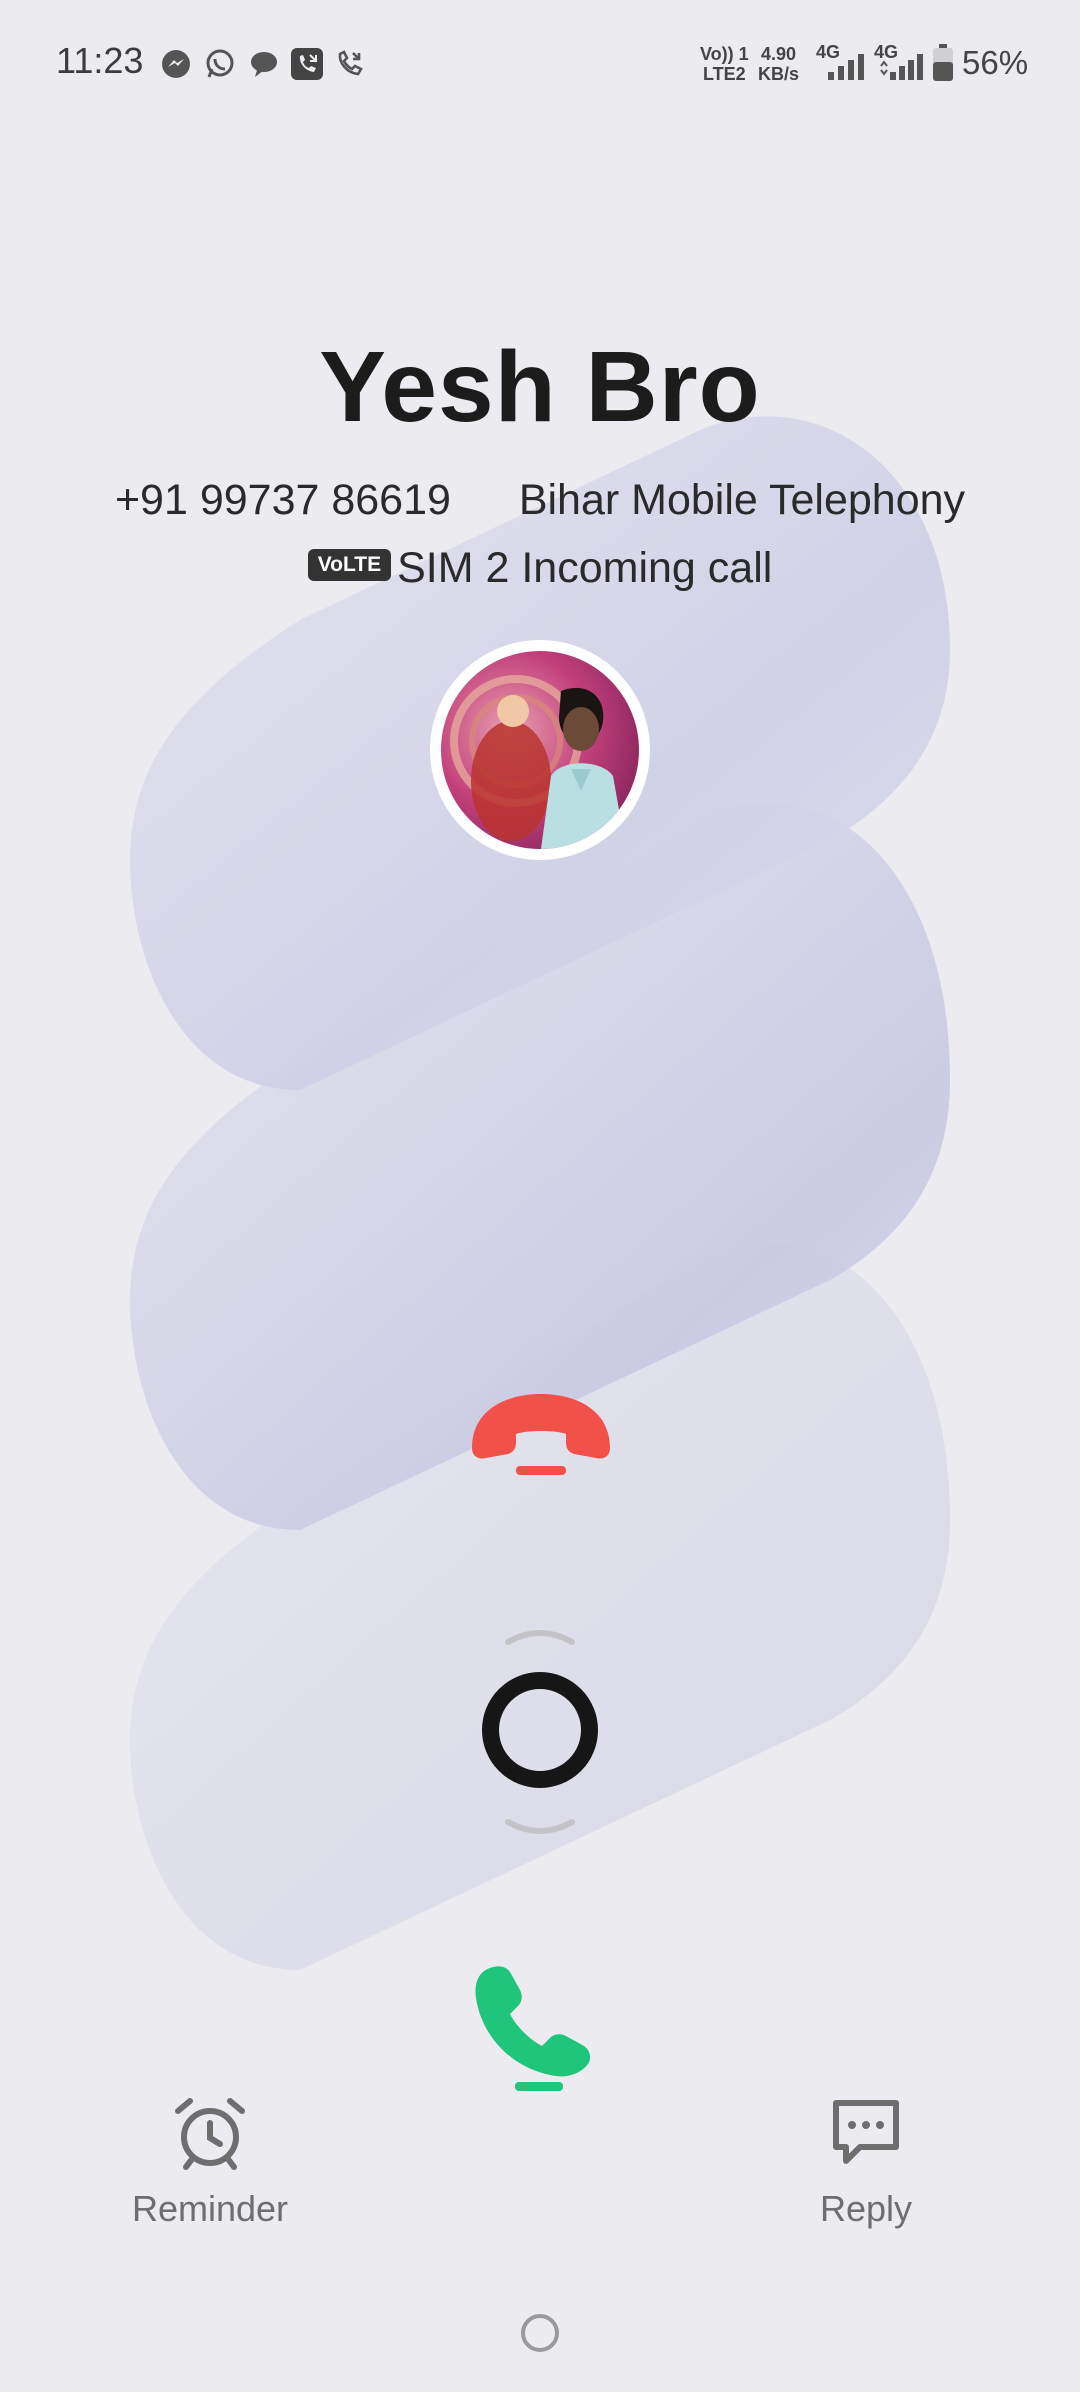 This screenshot has width=1080, height=2392. Describe the element at coordinates (866, 2132) in the screenshot. I see `message-reply-icon` at that location.